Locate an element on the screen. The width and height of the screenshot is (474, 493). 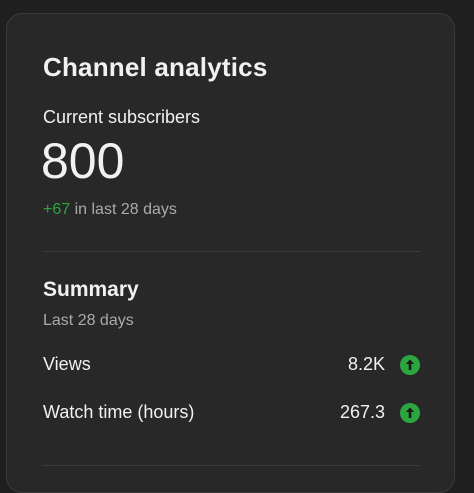
summary-period: Last 28 days is located at coordinates (88, 320).